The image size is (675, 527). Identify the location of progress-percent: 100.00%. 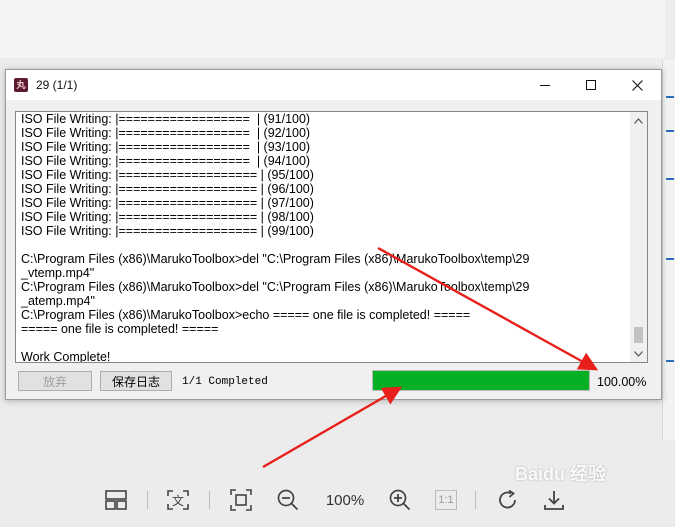
(622, 382).